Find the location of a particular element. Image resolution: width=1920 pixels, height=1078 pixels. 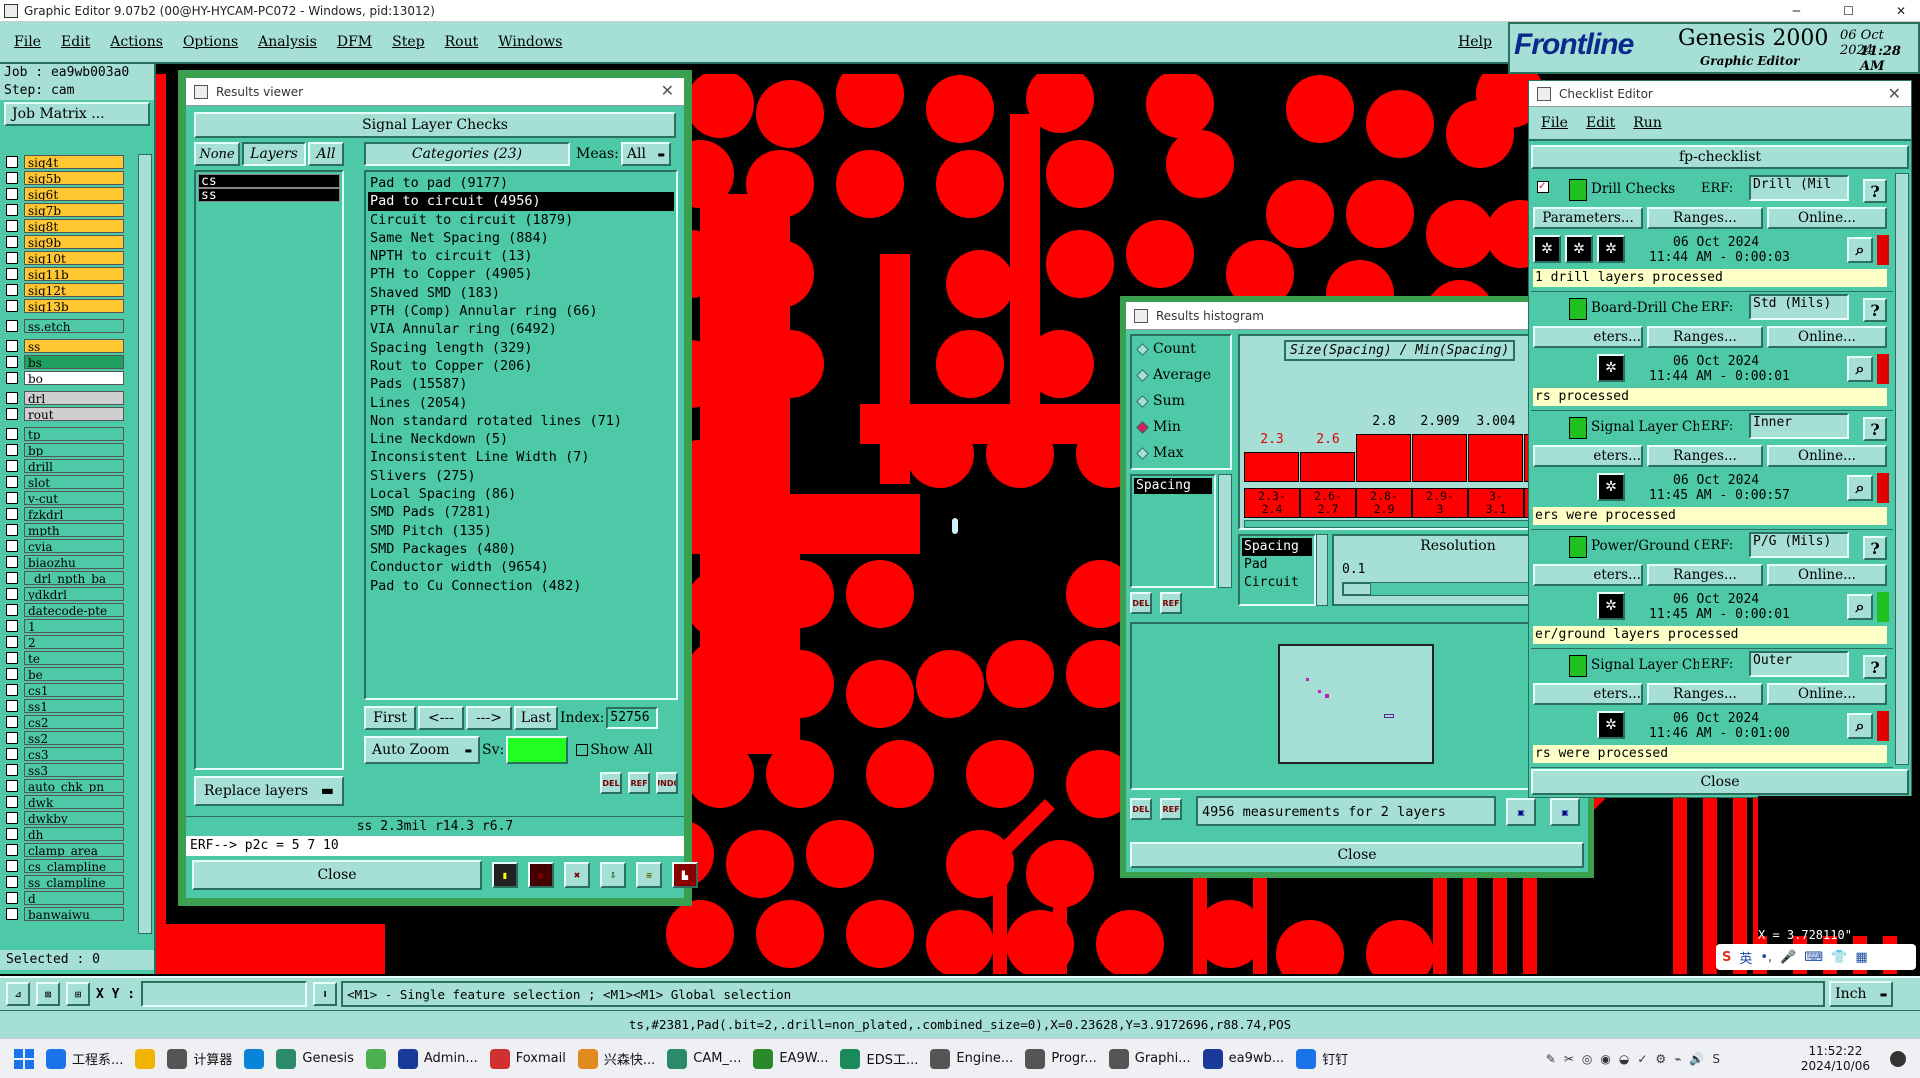

show-all-checkbox is located at coordinates (582, 750).